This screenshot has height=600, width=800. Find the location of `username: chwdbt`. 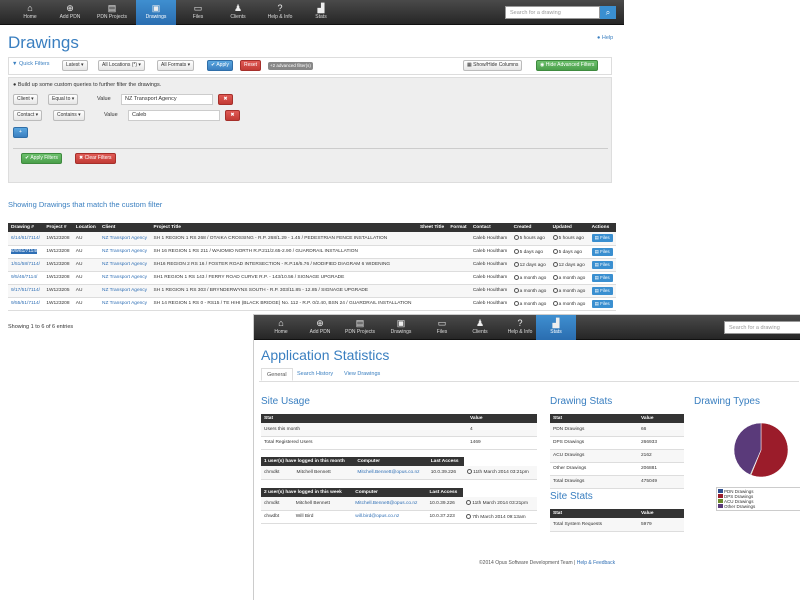

username: chwdbt is located at coordinates (277, 517).